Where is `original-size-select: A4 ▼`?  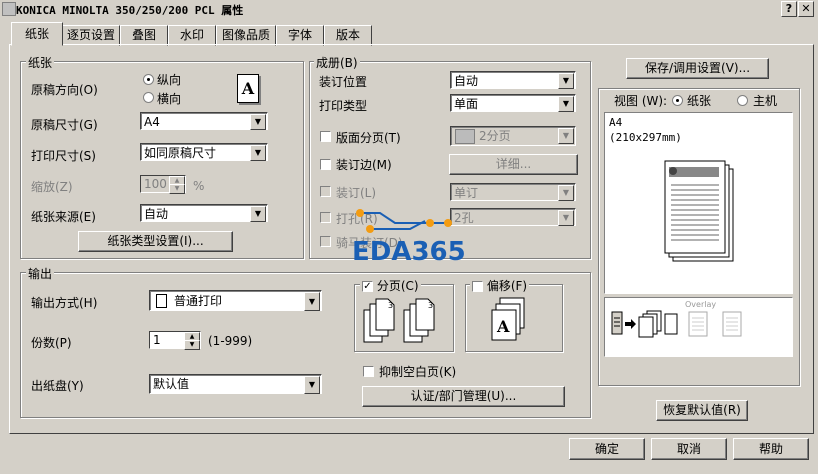
original-size-select: A4 ▼ is located at coordinates (204, 121).